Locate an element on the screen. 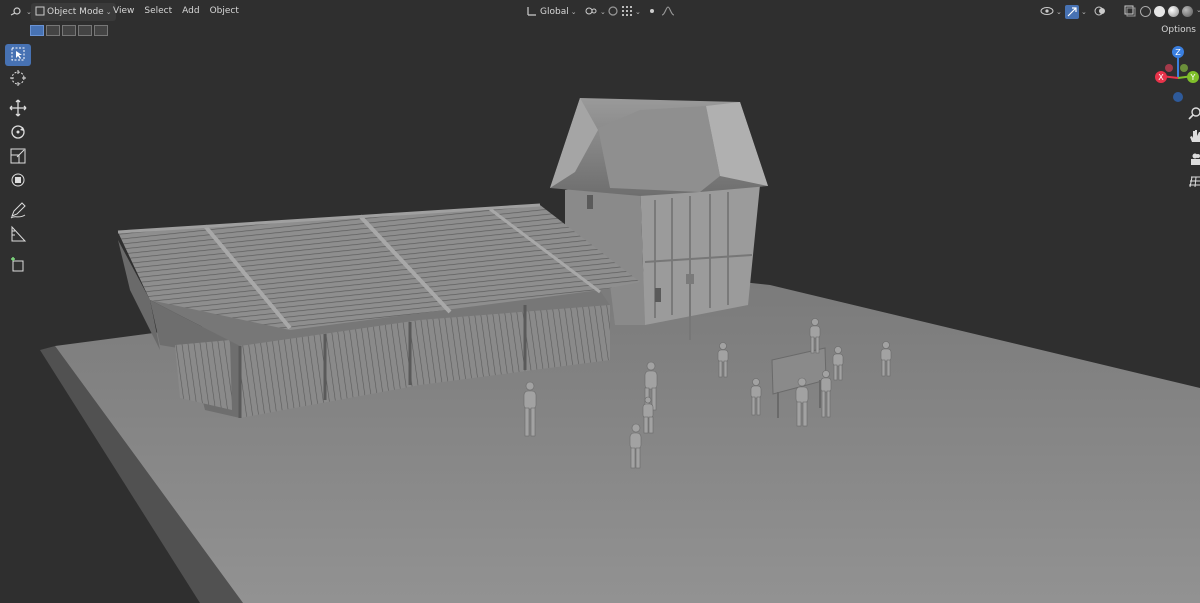 Image resolution: width=1200 pixels, height=603 pixels. annotate-pencil-icon is located at coordinates (18, 211).